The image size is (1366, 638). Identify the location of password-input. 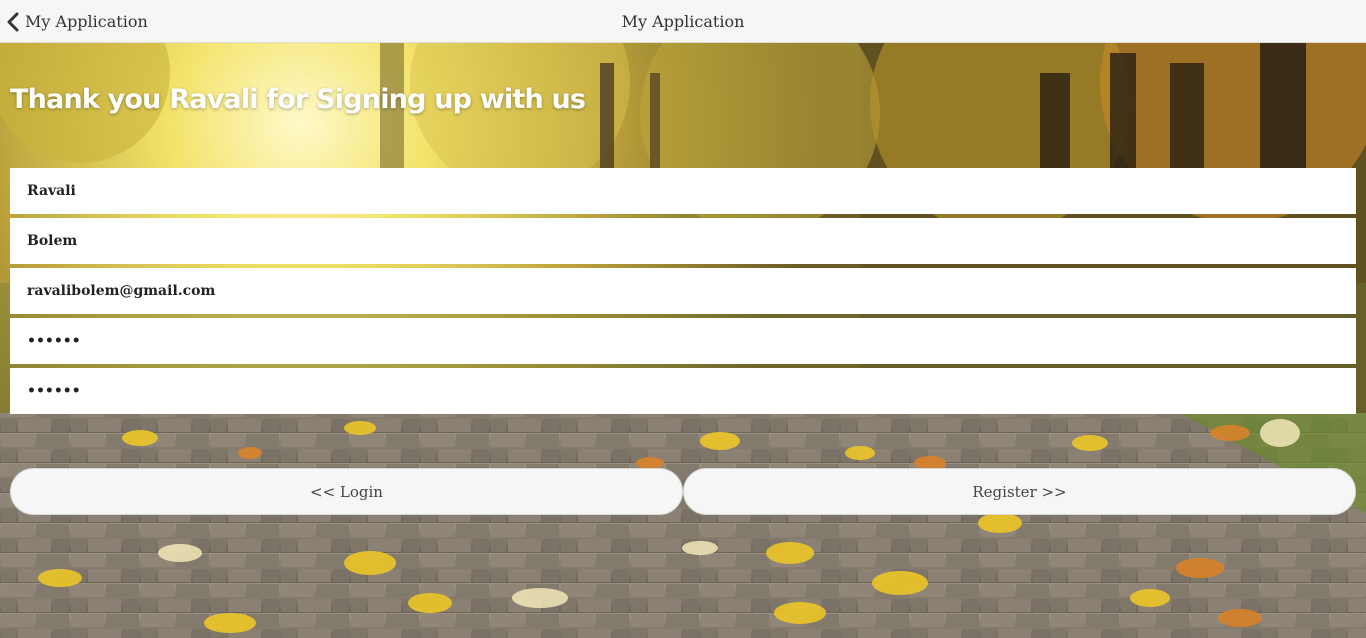
(683, 341).